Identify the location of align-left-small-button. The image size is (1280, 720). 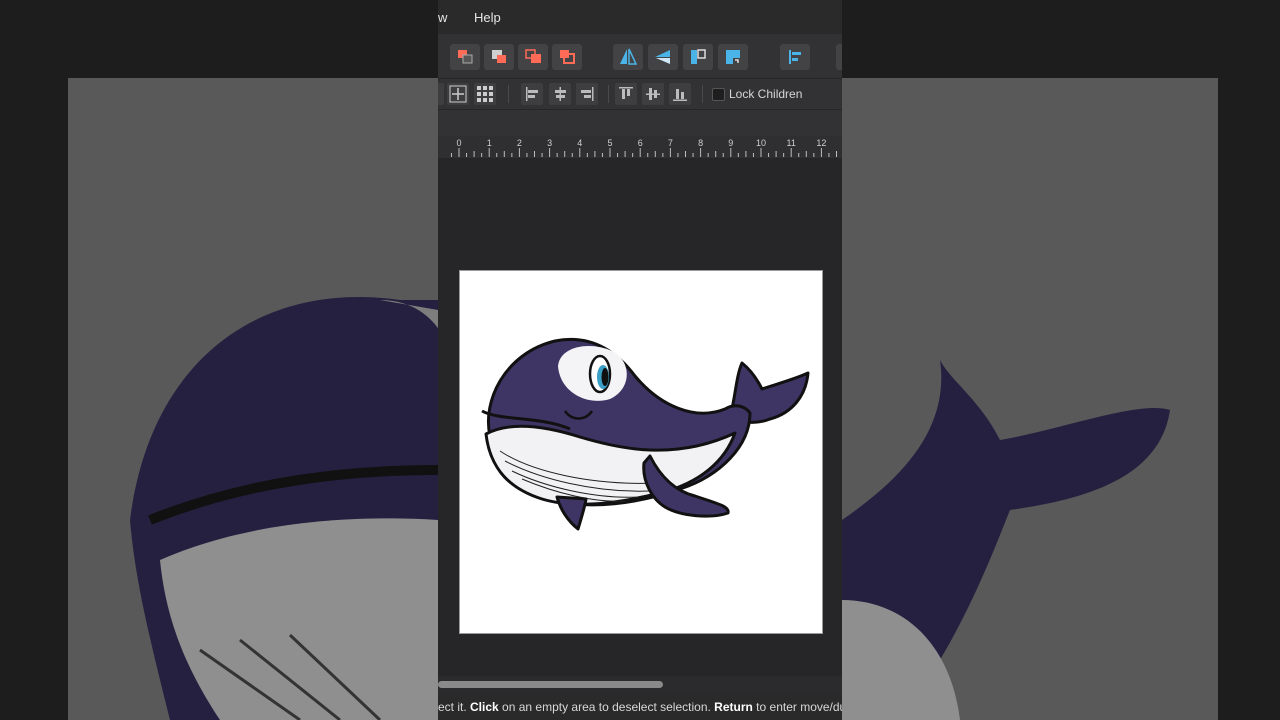
(532, 94).